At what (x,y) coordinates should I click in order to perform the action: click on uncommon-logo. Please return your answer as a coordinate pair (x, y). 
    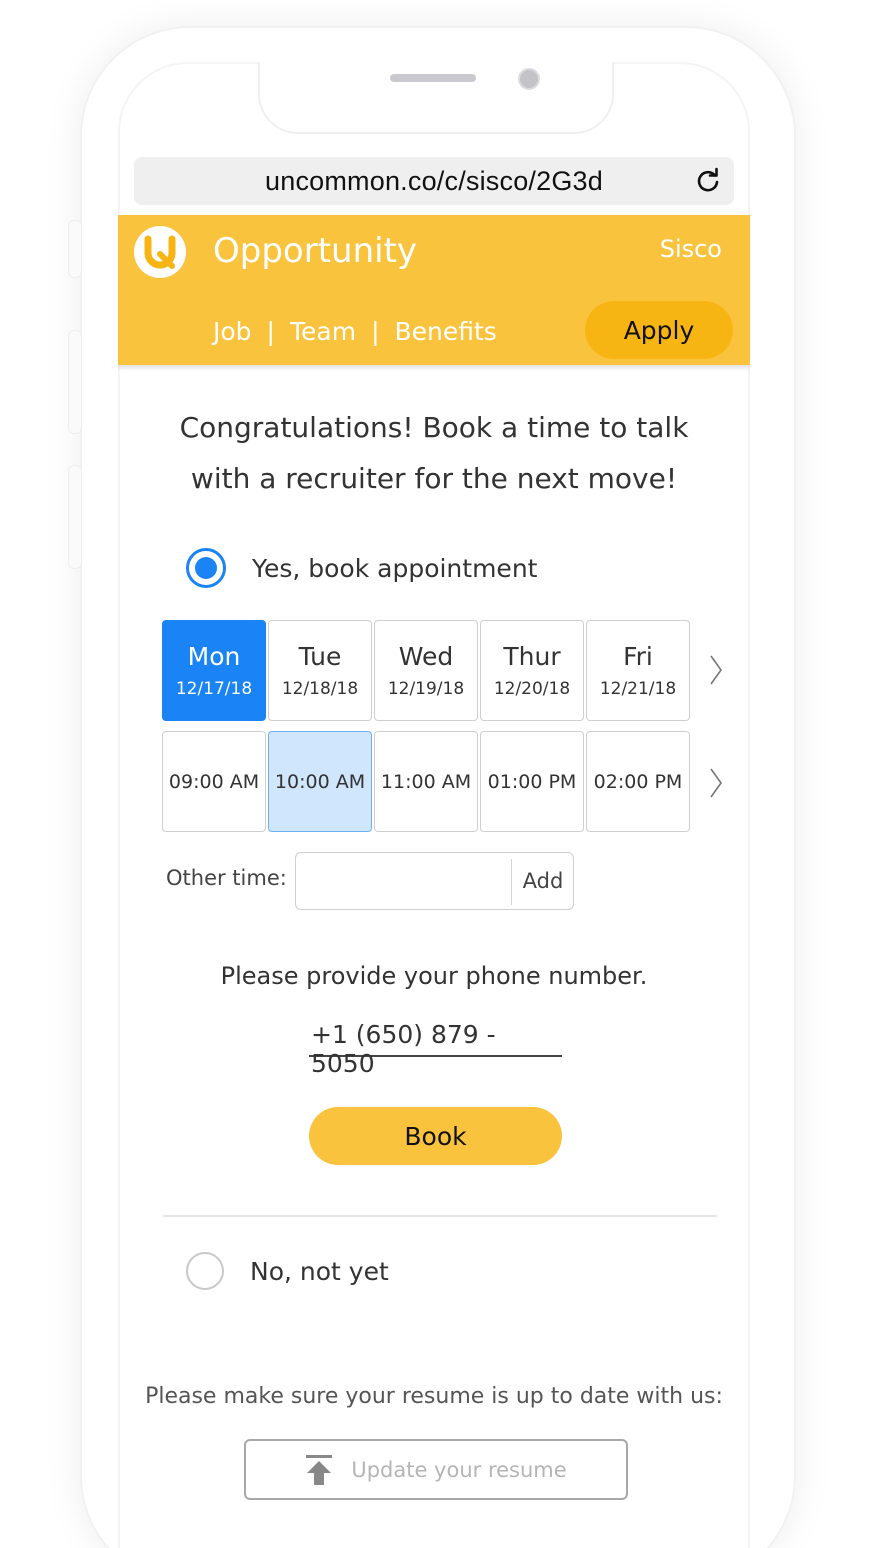
    Looking at the image, I should click on (160, 252).